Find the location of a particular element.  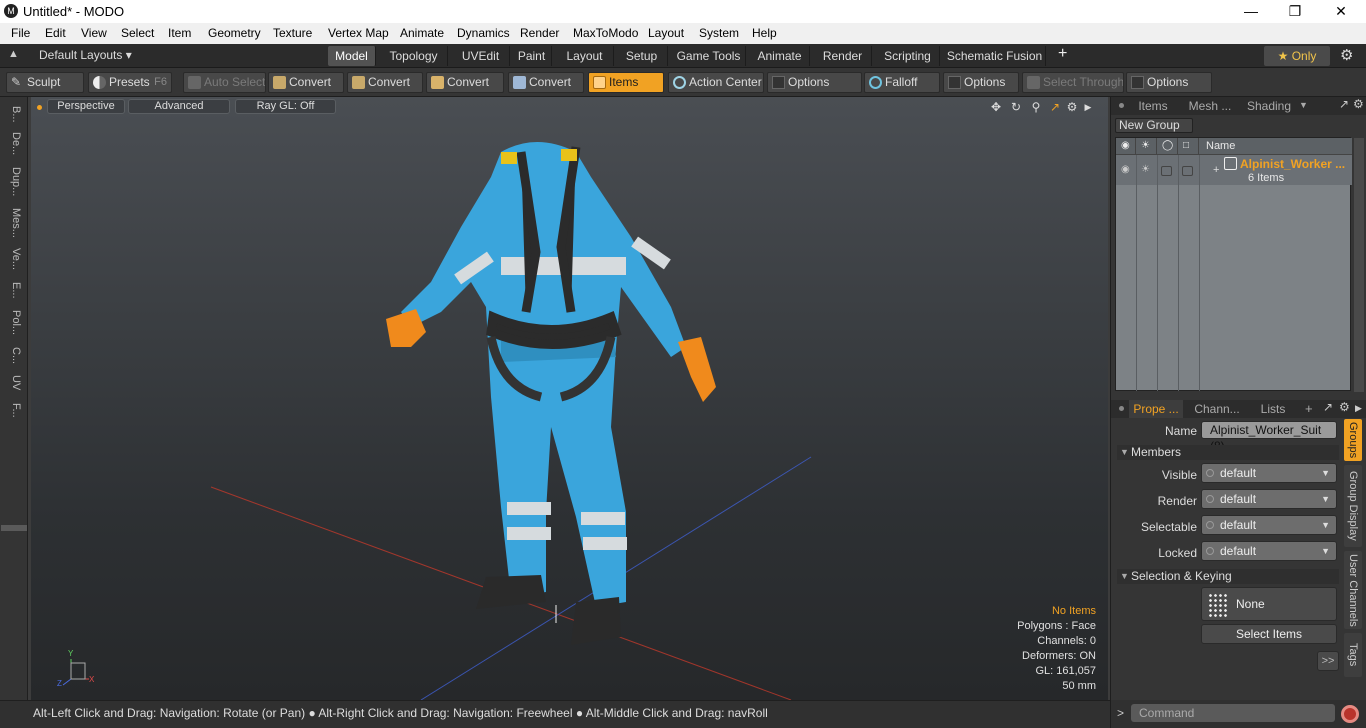

menu-select: Select is located at coordinates (137, 33).